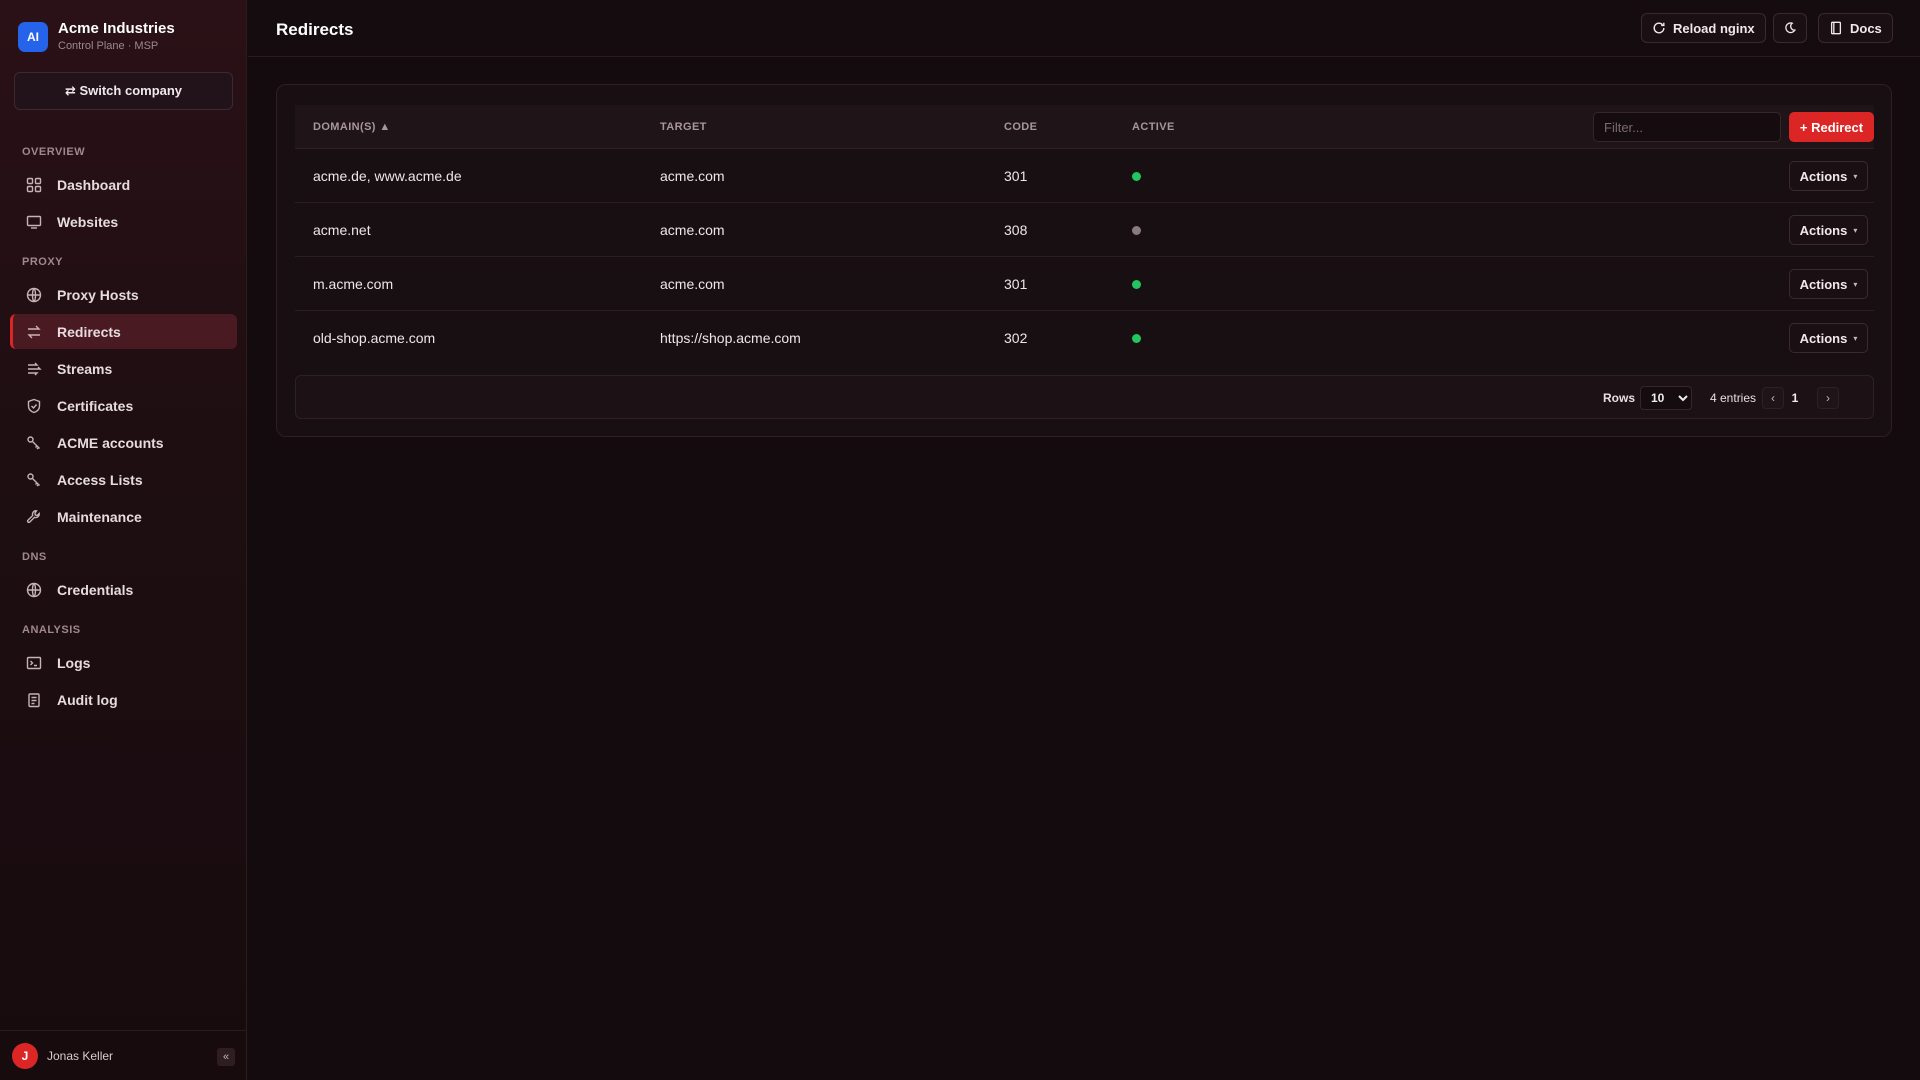  What do you see at coordinates (352, 127) in the screenshot?
I see `column-domains: DOMAIN(S) ▲` at bounding box center [352, 127].